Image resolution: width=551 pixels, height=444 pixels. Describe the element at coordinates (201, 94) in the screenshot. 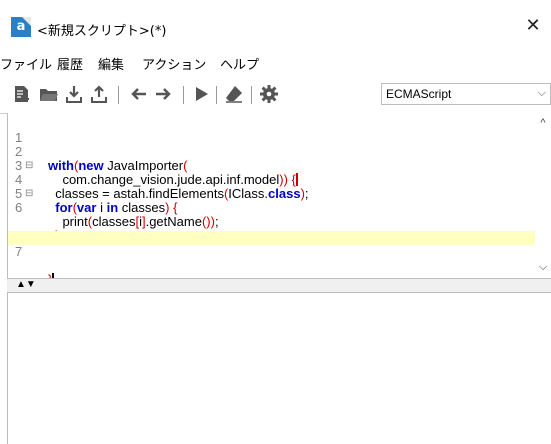

I see `run-icon` at that location.